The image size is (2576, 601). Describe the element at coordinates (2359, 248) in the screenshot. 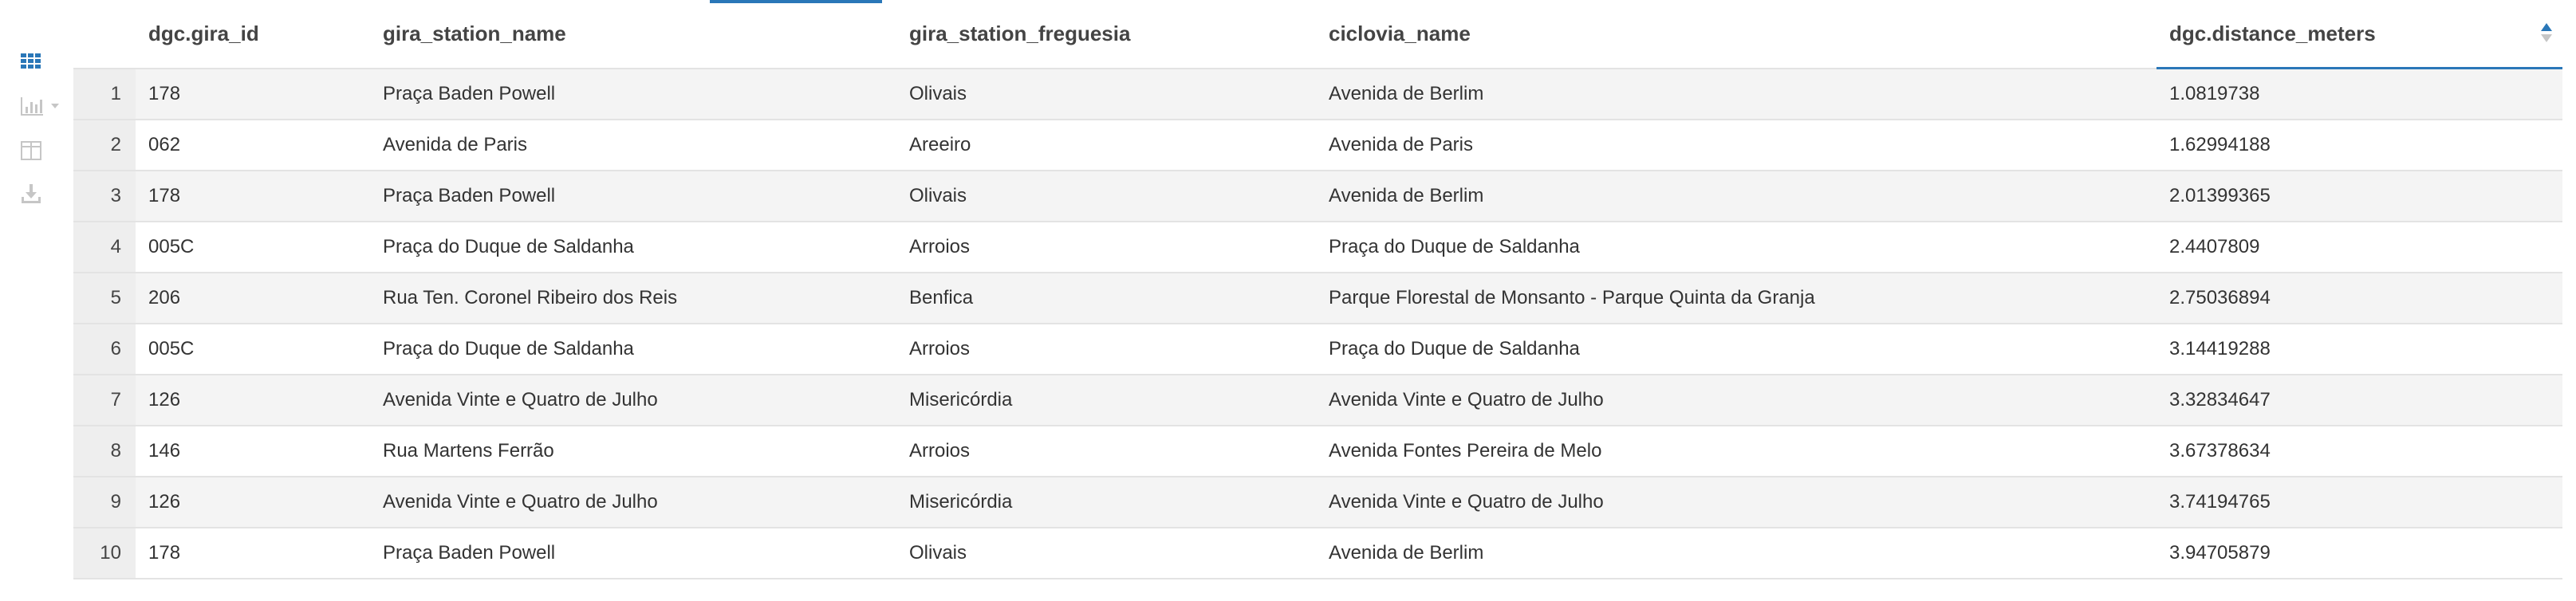

I see `cell-distance-meters: 2.4407809` at that location.